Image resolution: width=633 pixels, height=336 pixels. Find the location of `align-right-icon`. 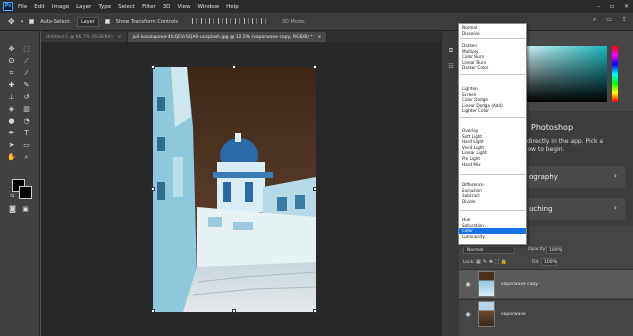

align-right-icon is located at coordinates (212, 20).